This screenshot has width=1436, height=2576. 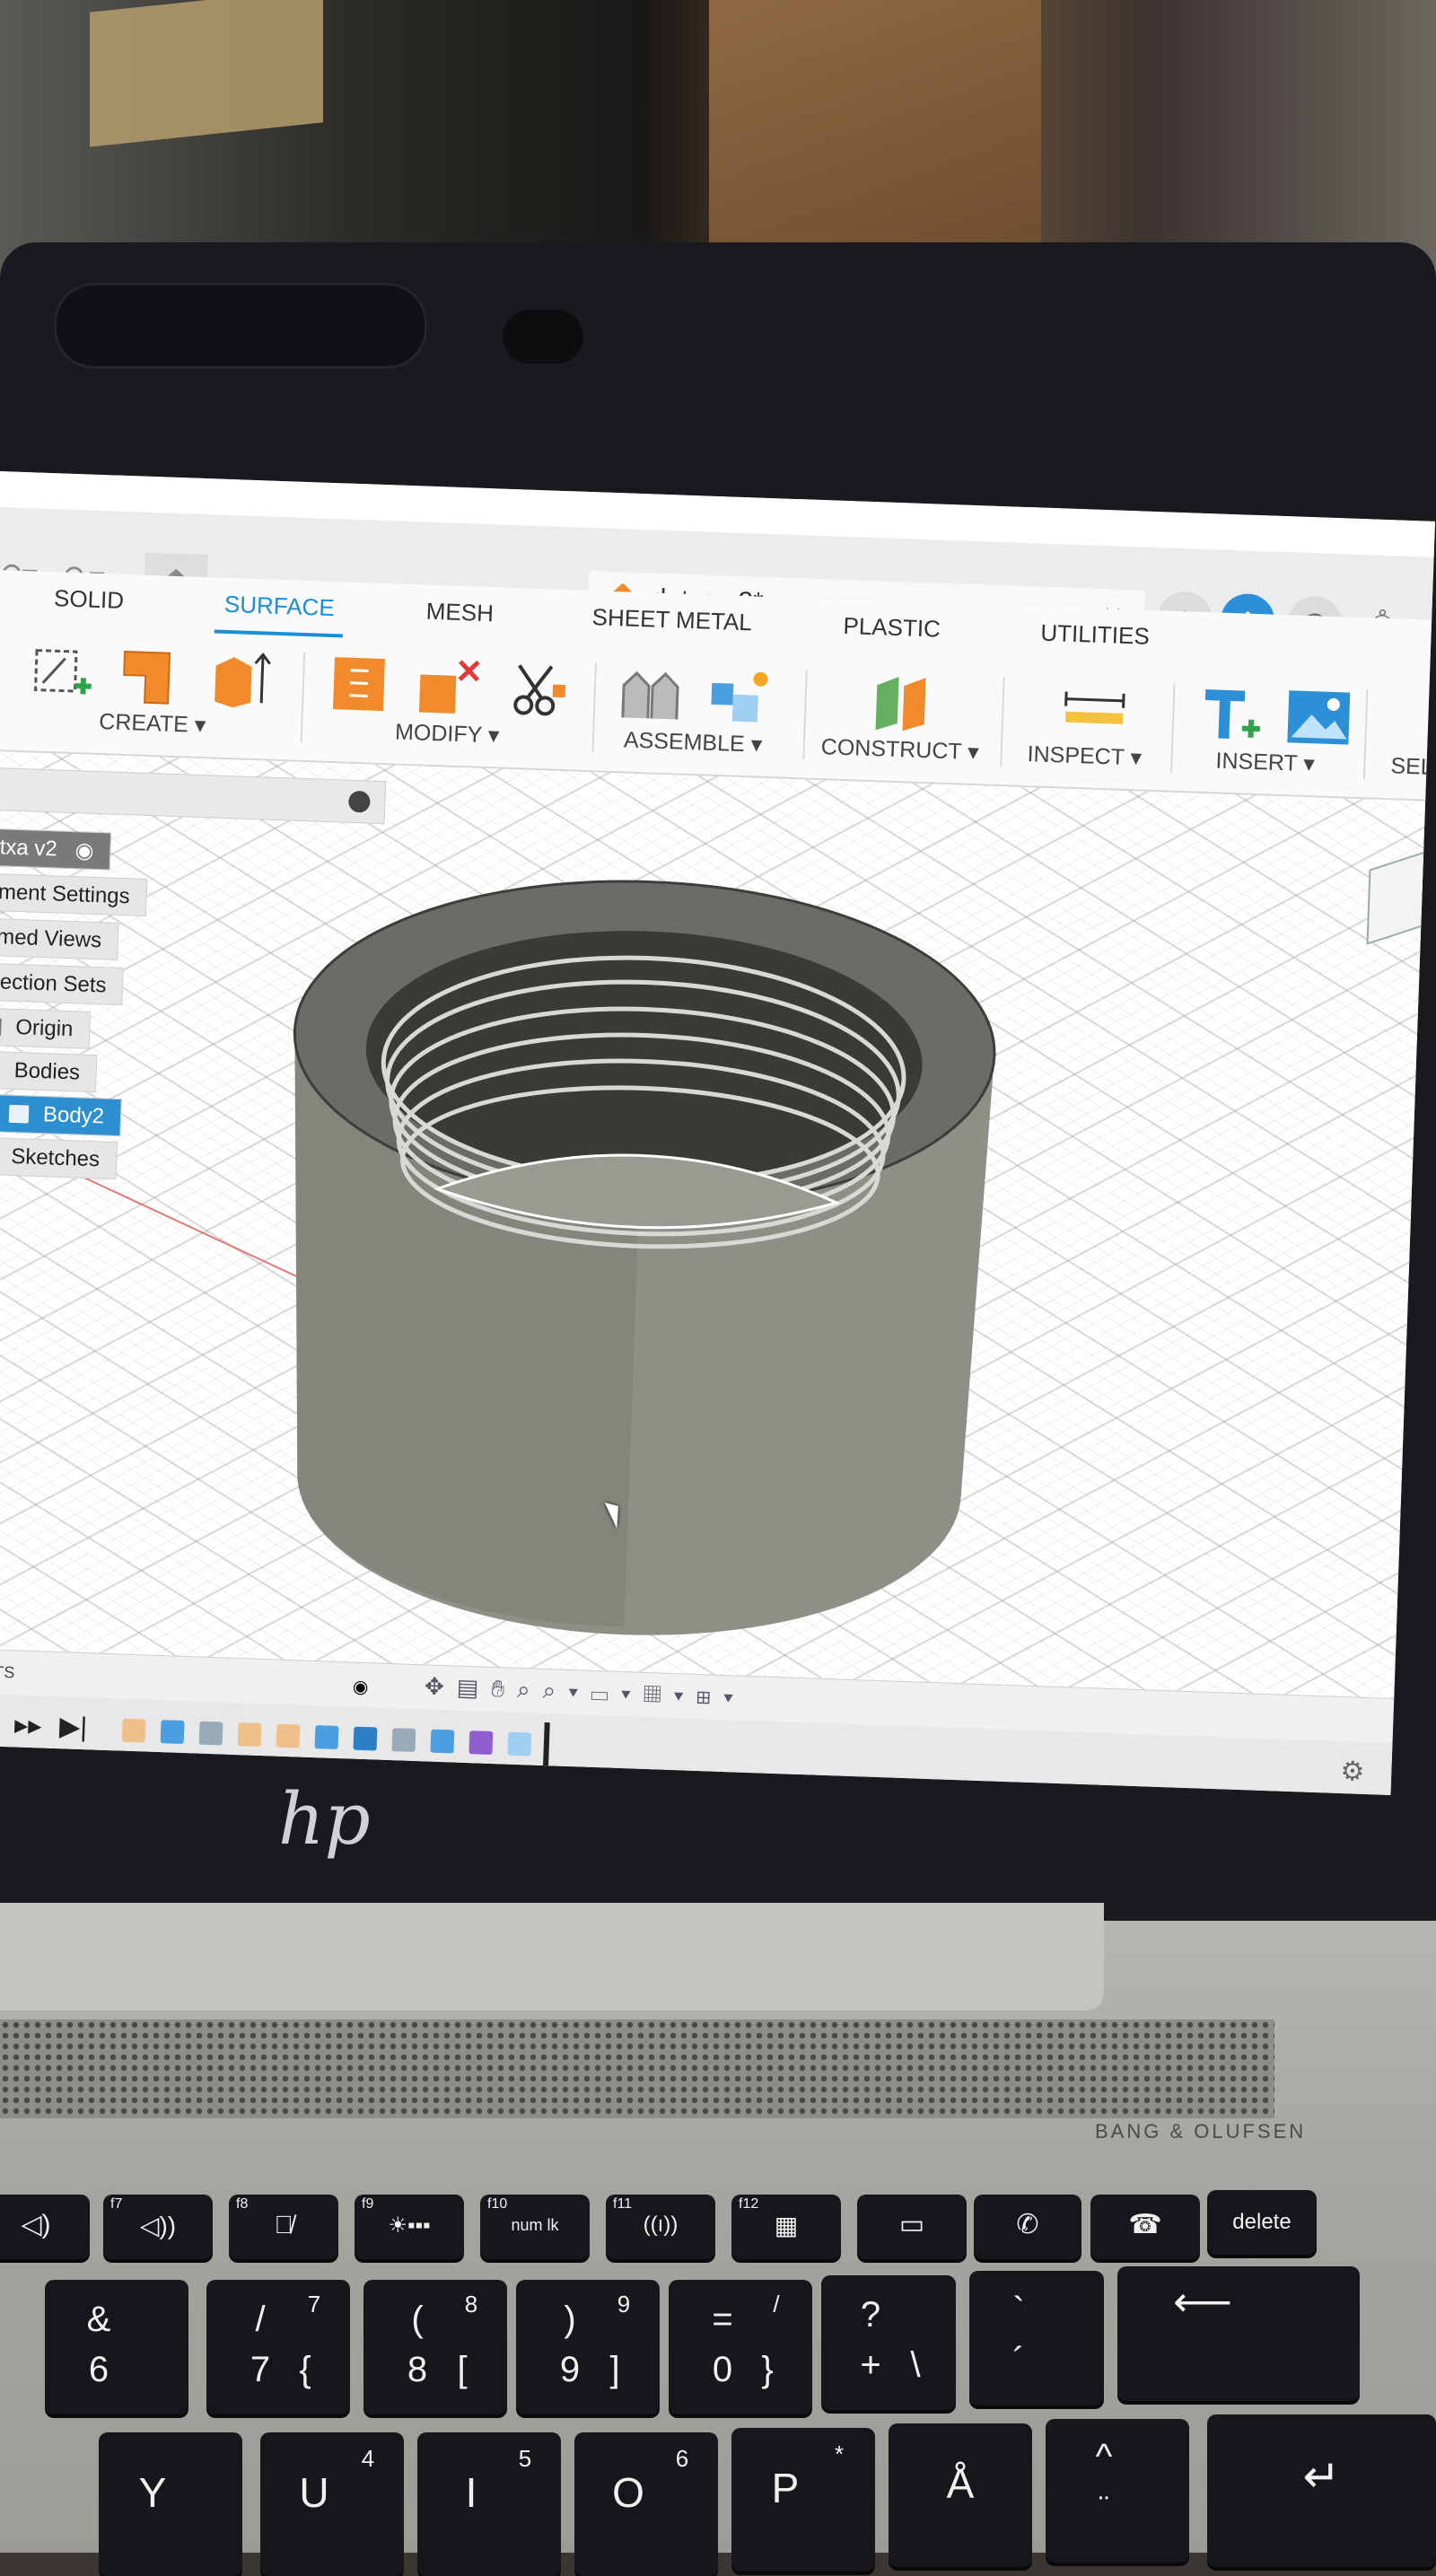 I want to click on browser-item-bodies: Bodies, so click(x=49, y=1072).